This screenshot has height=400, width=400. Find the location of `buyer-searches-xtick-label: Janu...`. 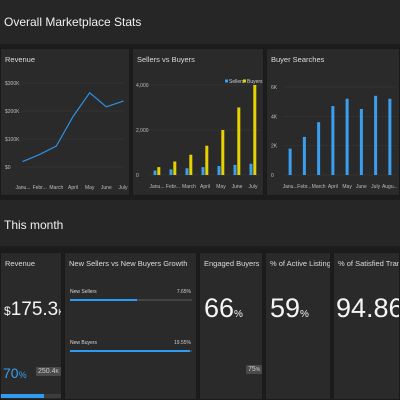

buyer-searches-xtick-label: Janu... is located at coordinates (290, 187).